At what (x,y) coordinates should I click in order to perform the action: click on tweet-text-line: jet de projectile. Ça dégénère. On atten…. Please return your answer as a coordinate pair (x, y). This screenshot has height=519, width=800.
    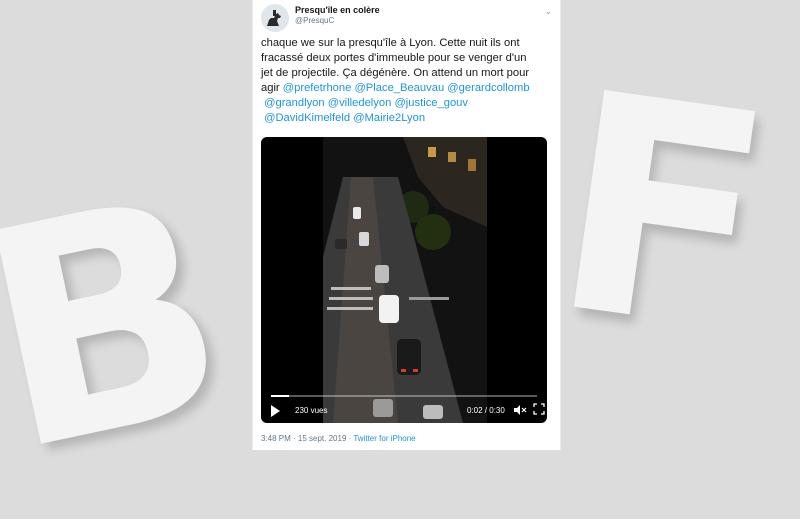
    Looking at the image, I should click on (395, 73).